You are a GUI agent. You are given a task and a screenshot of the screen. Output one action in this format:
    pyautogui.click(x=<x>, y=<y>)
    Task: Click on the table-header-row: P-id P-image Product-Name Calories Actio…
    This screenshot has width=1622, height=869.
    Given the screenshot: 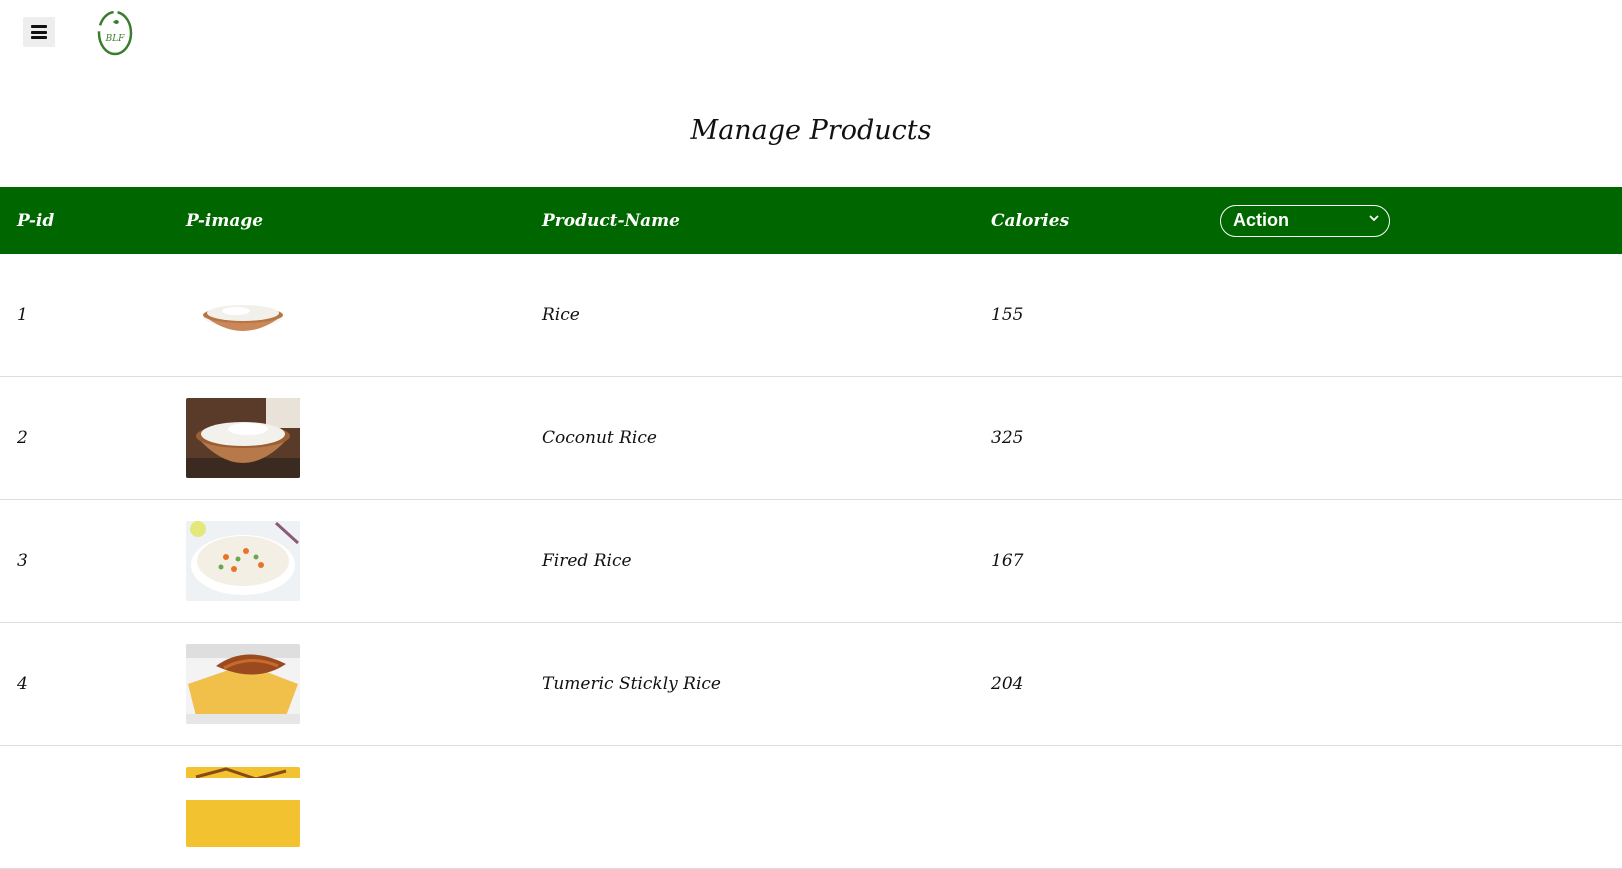 What is the action you would take?
    pyautogui.click(x=811, y=220)
    